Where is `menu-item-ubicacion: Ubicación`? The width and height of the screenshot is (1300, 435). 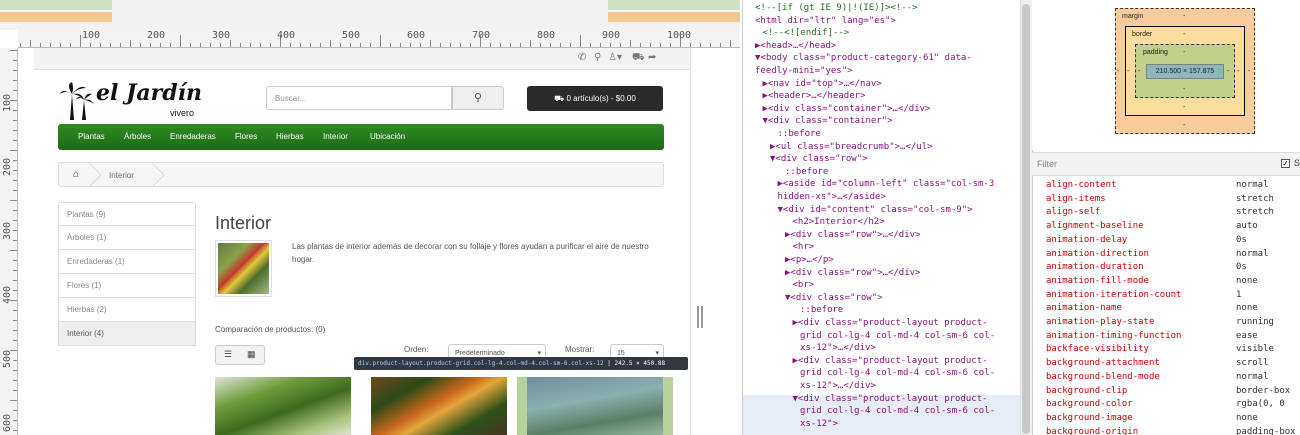
menu-item-ubicacion: Ubicación is located at coordinates (387, 136).